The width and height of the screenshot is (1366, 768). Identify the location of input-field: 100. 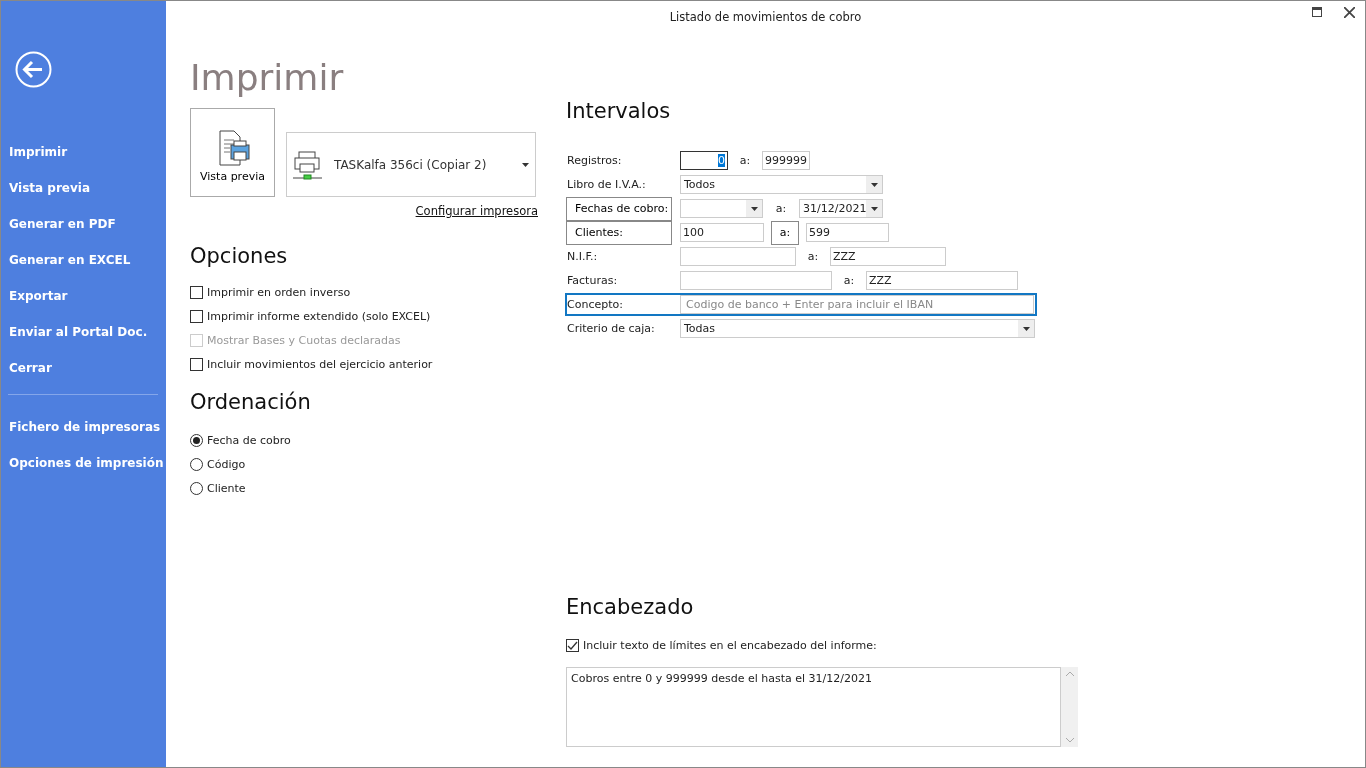
(722, 232).